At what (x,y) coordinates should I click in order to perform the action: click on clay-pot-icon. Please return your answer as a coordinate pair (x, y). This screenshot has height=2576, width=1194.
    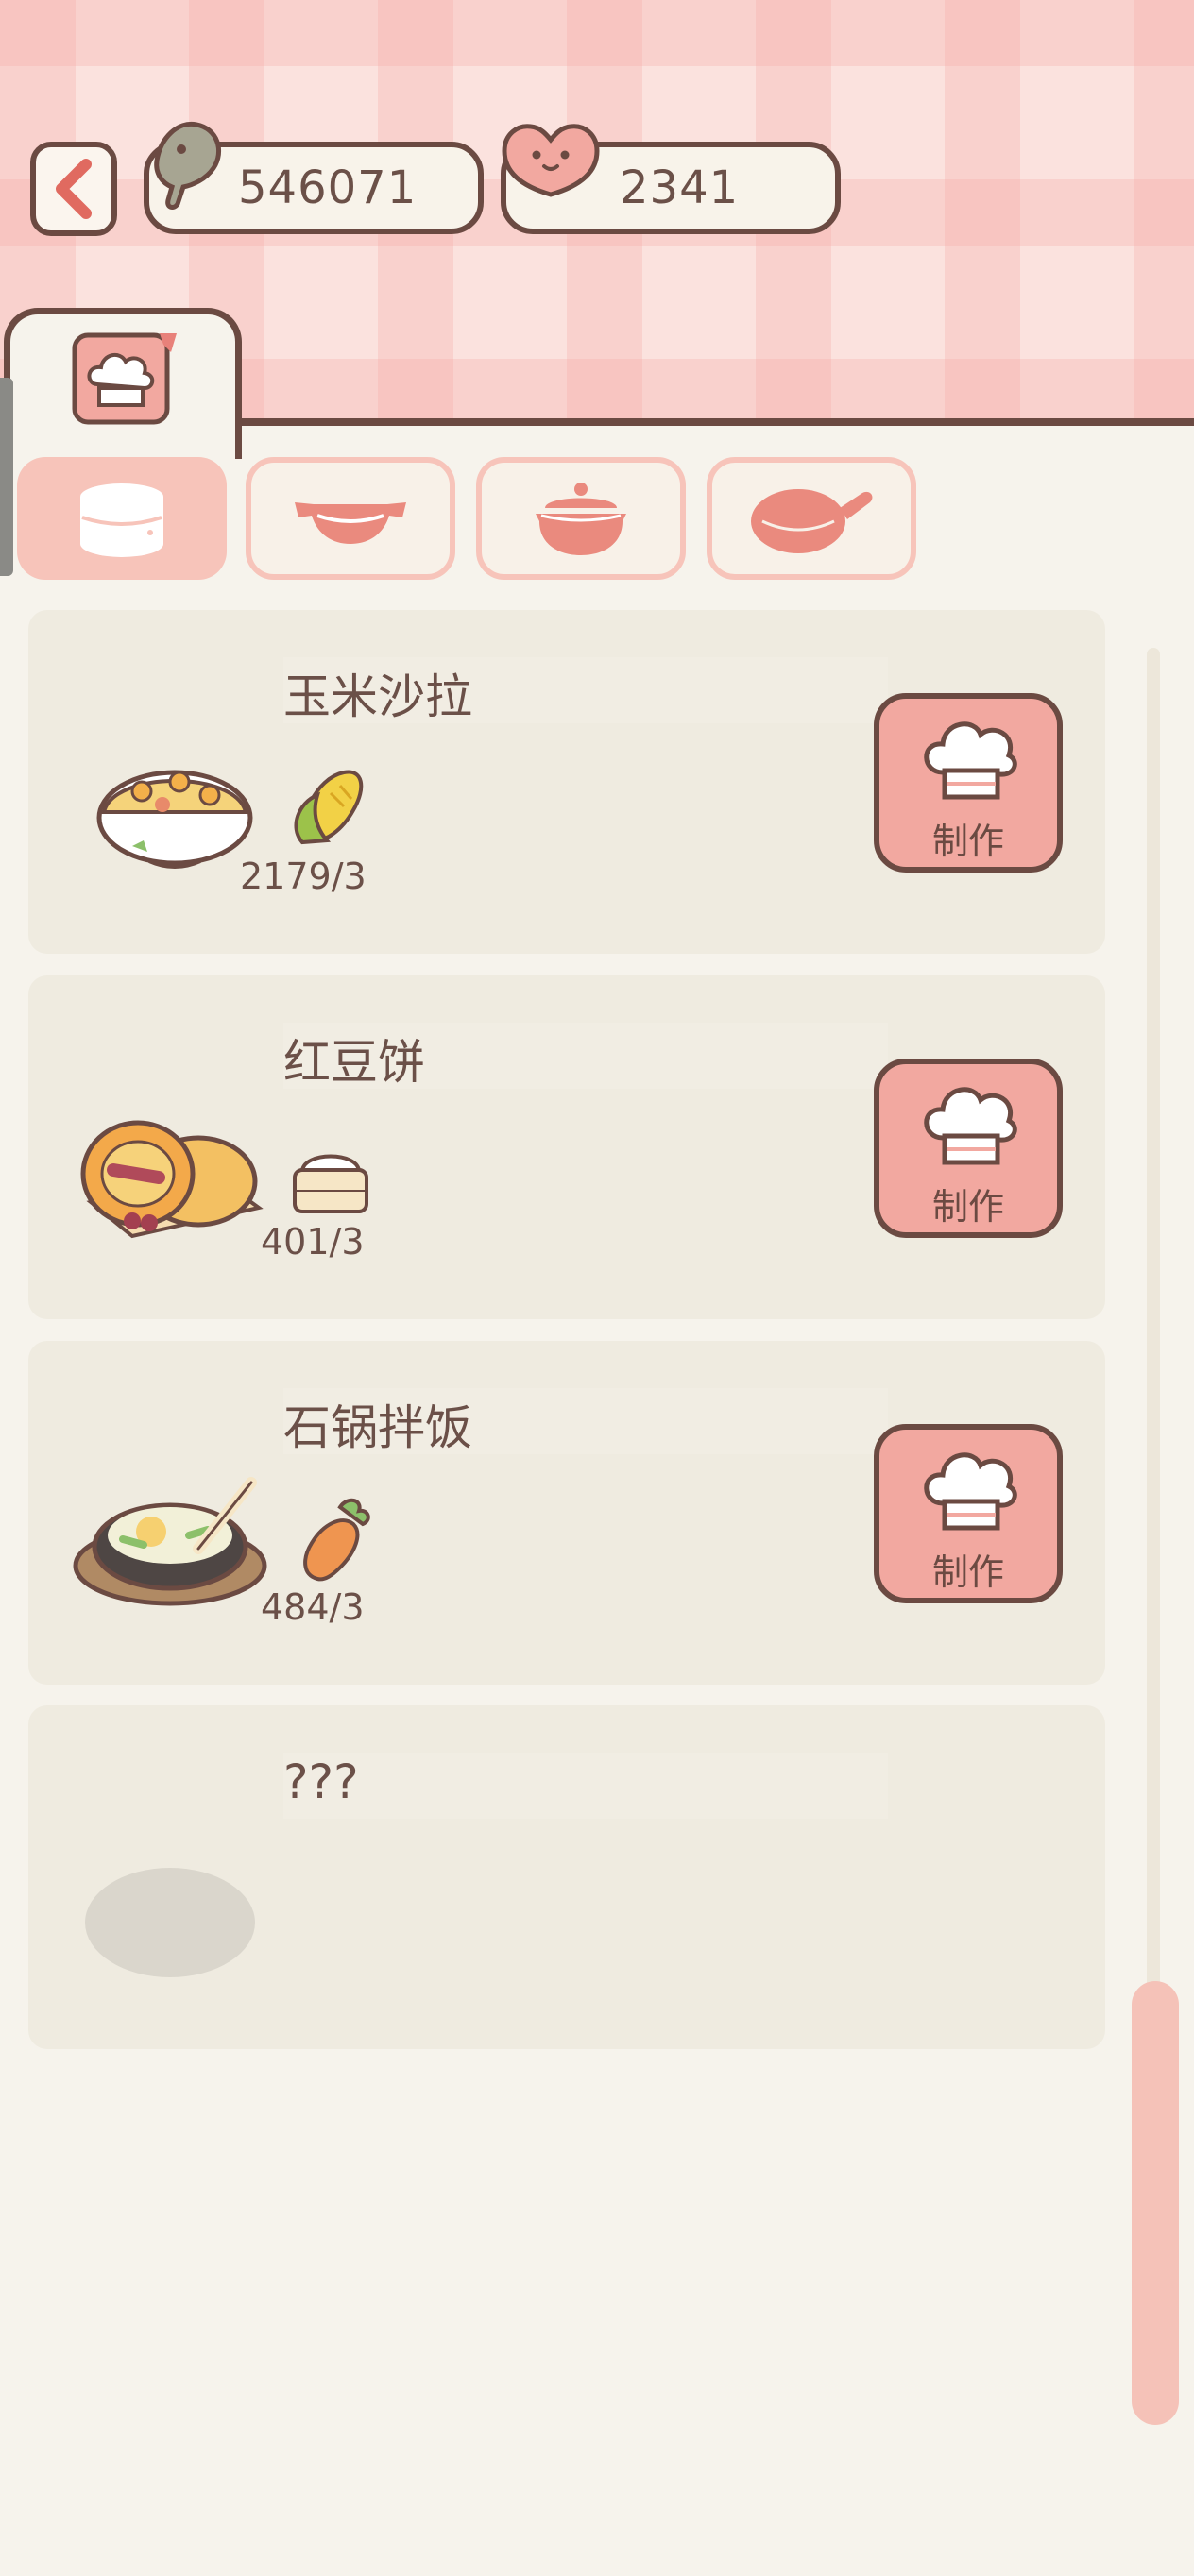
    Looking at the image, I should click on (581, 519).